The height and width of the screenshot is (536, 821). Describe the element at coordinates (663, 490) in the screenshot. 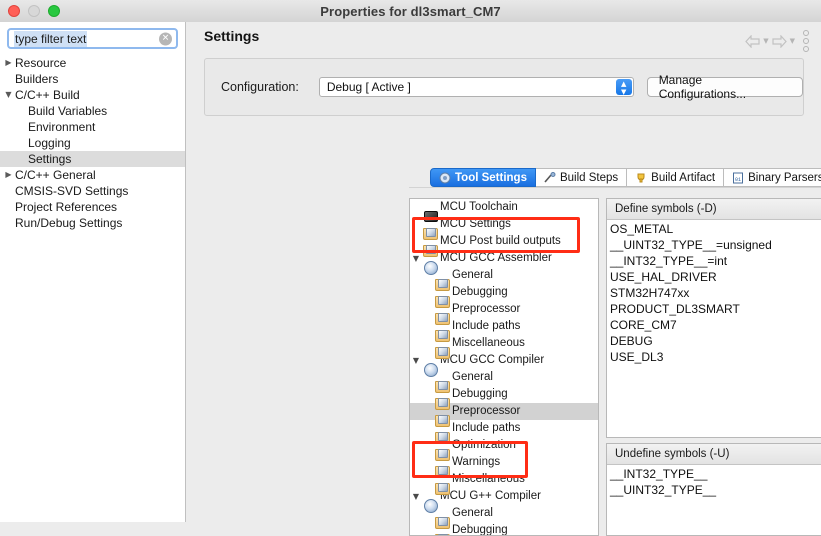

I see `symbol-text: __UINT32_TYPE__` at that location.